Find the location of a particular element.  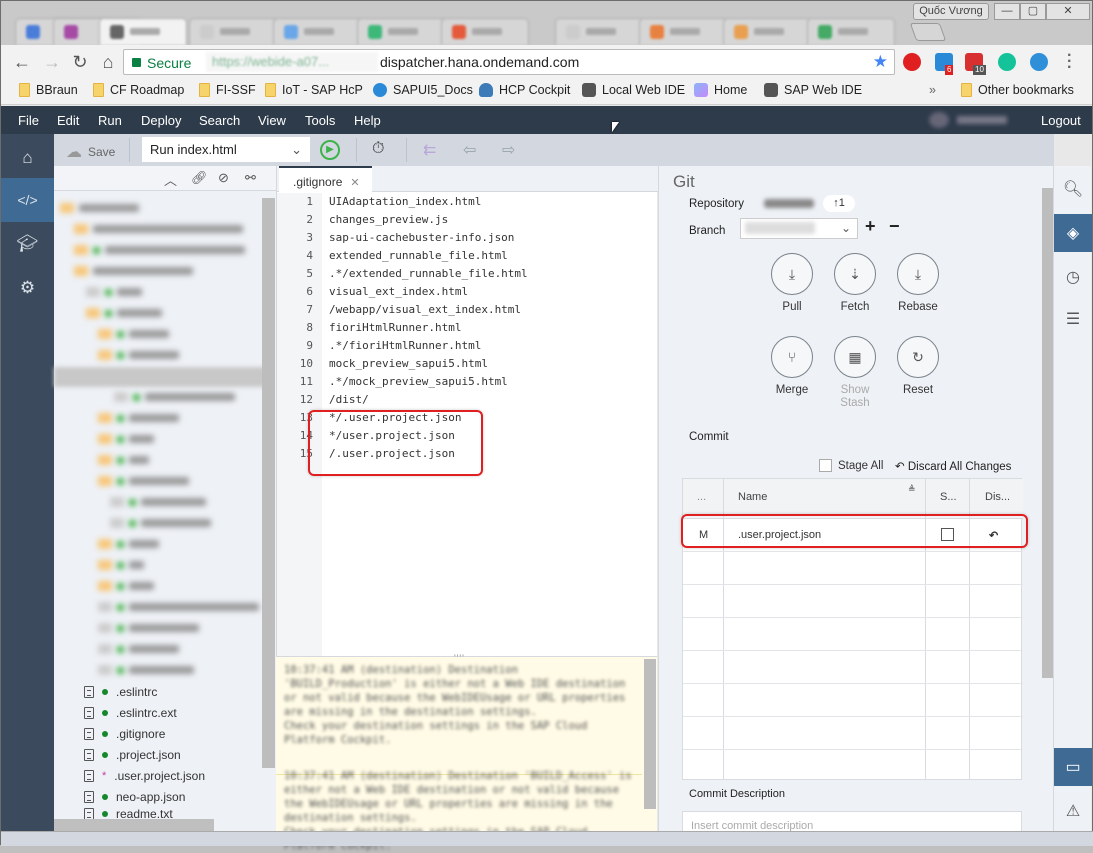

maximize-button: ▢ is located at coordinates (1033, 11).